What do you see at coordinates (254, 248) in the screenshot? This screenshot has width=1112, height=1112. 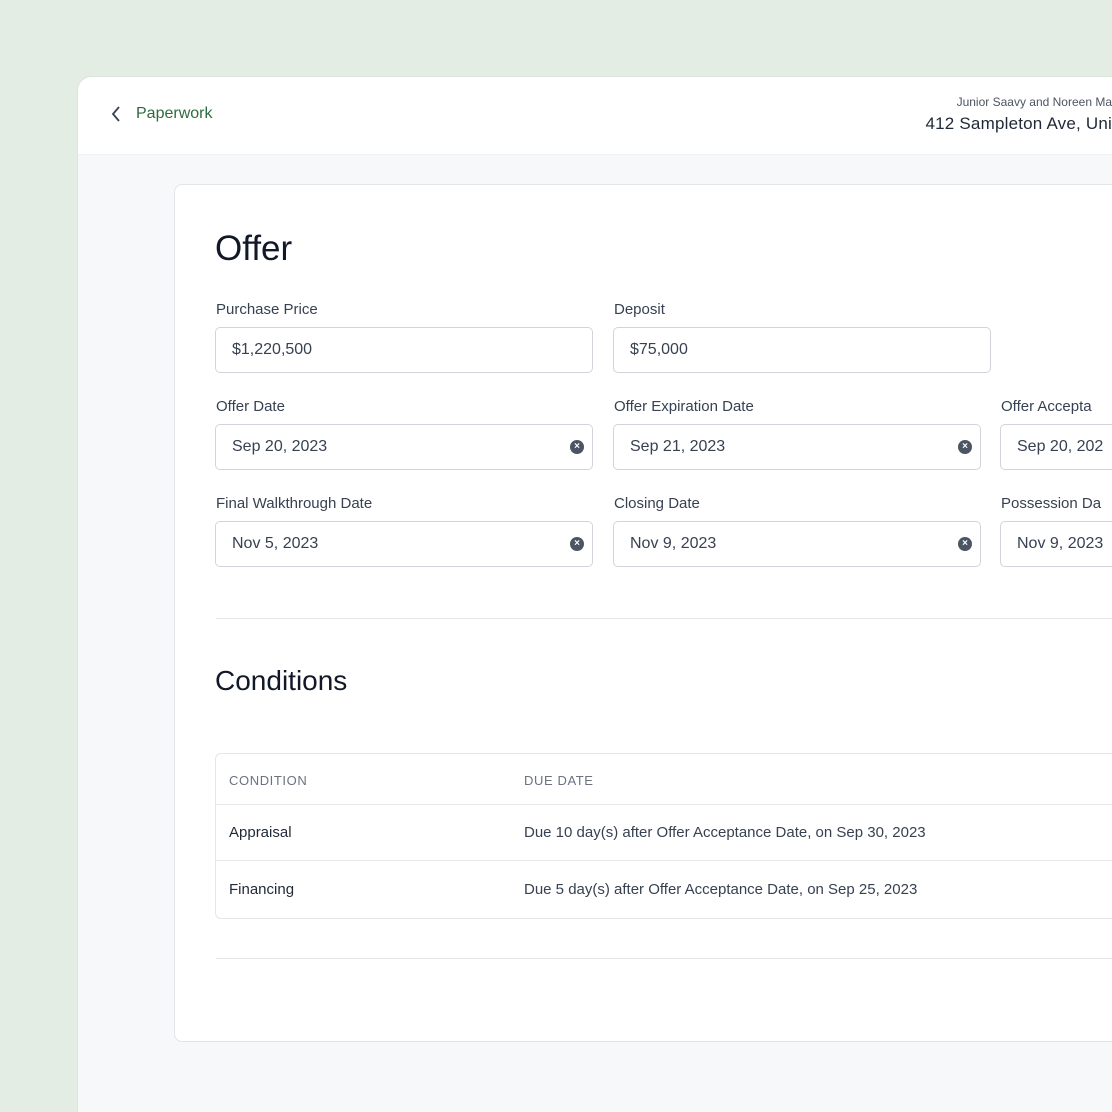 I see `offer-title: Offer` at bounding box center [254, 248].